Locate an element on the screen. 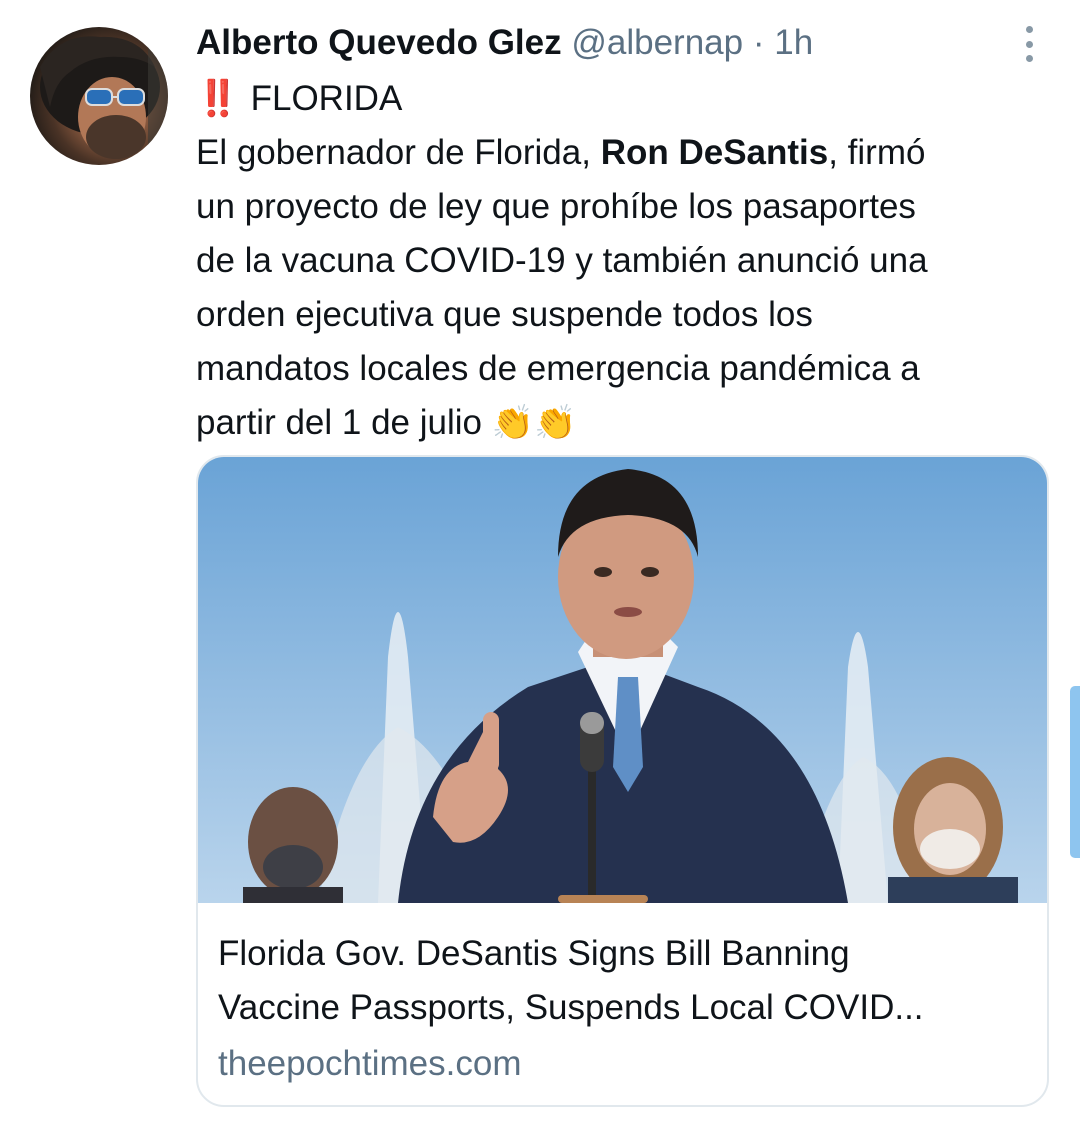 The width and height of the screenshot is (1080, 1121). link-card-domain: theepochtimes.com is located at coordinates (625, 1064).